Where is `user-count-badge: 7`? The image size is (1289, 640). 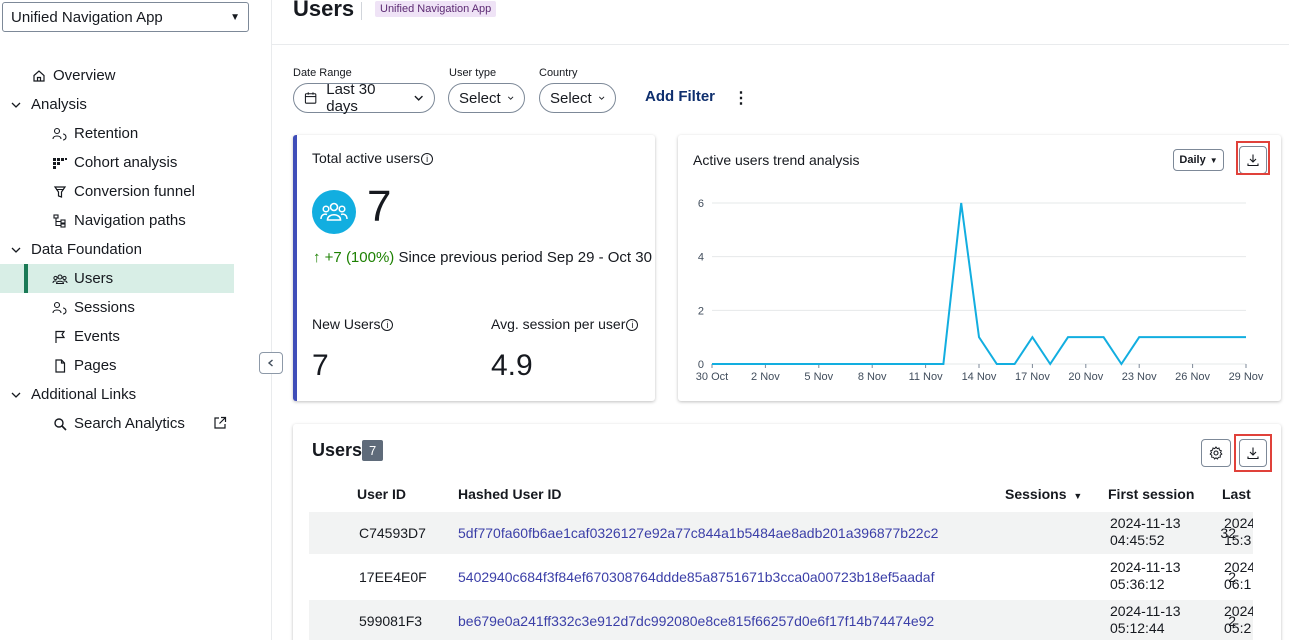
user-count-badge: 7 is located at coordinates (373, 450).